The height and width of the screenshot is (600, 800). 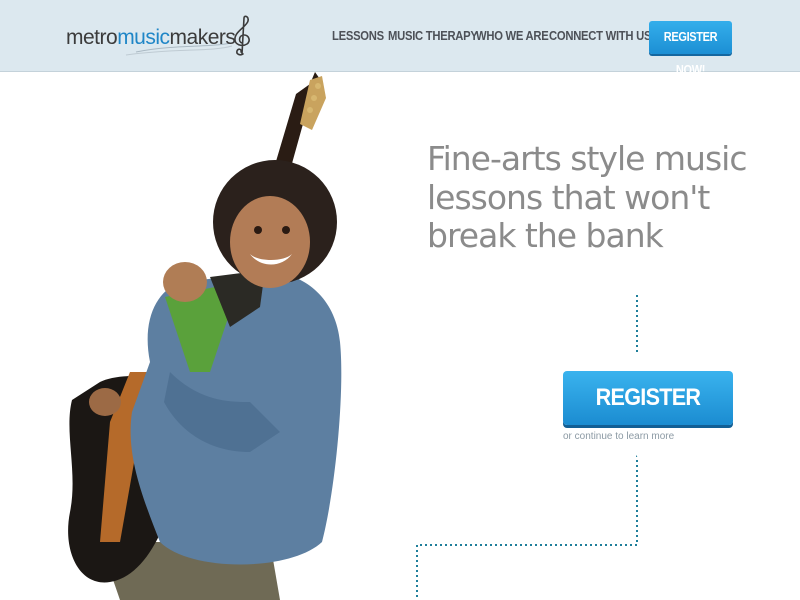 What do you see at coordinates (358, 36) in the screenshot?
I see `nav-lessons: LESSONS` at bounding box center [358, 36].